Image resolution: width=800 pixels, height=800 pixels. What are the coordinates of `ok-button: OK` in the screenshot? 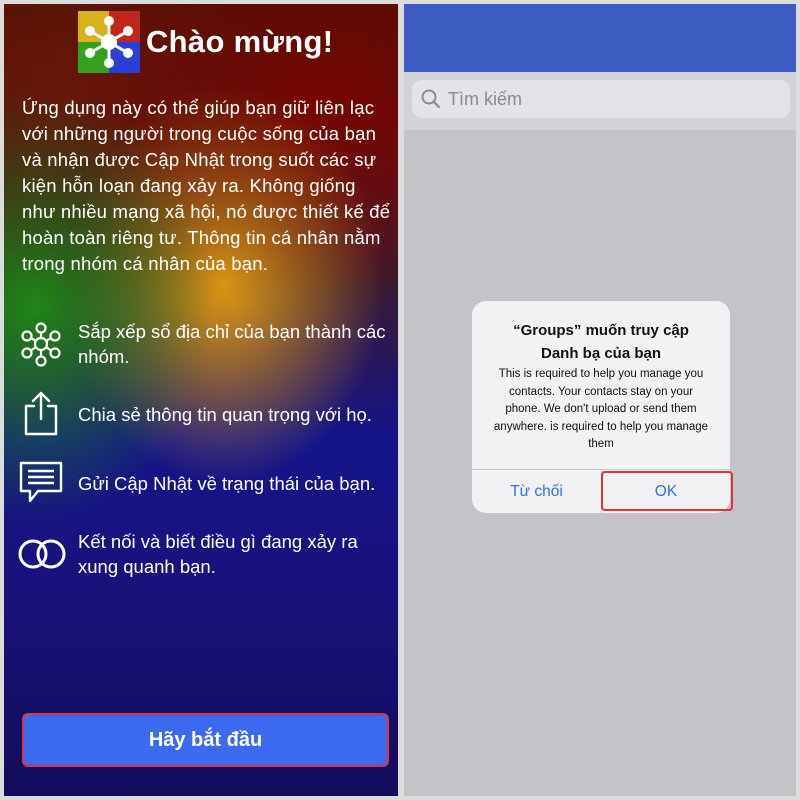 It's located at (666, 491).